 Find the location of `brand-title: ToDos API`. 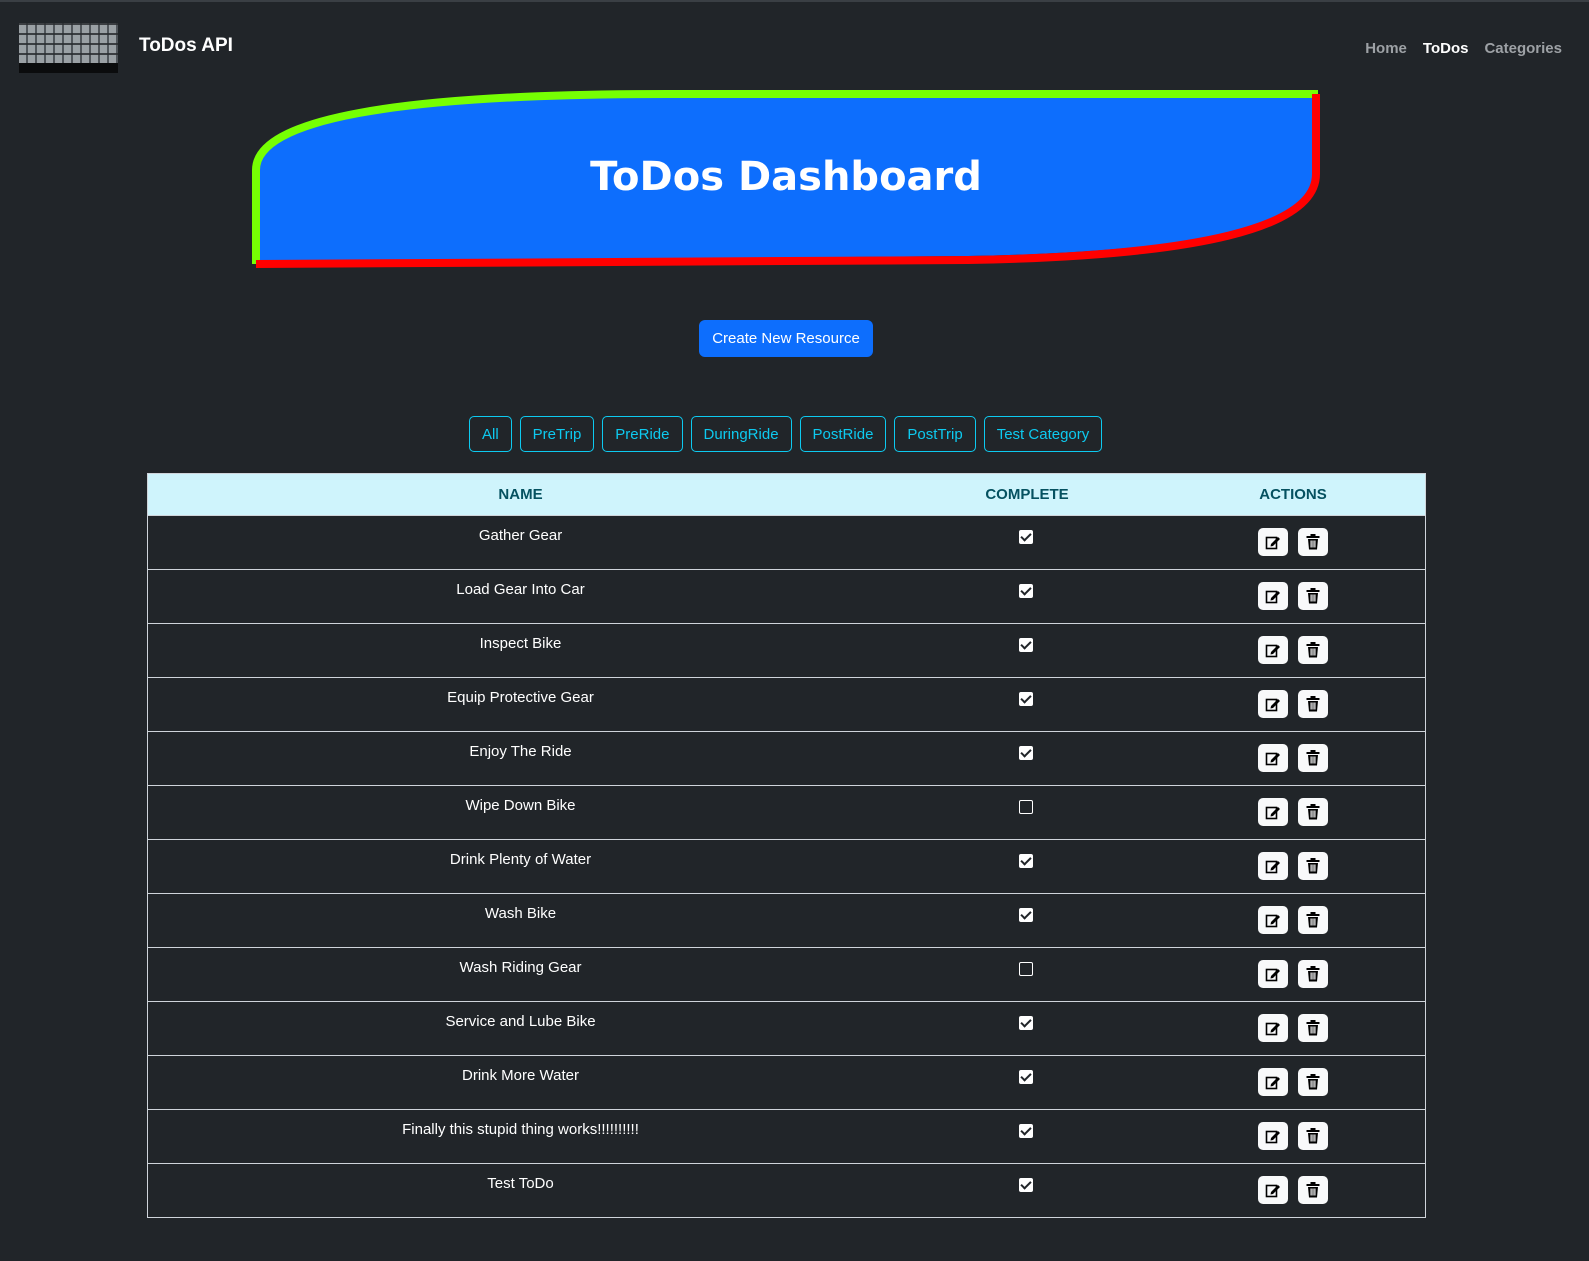

brand-title: ToDos API is located at coordinates (186, 46).